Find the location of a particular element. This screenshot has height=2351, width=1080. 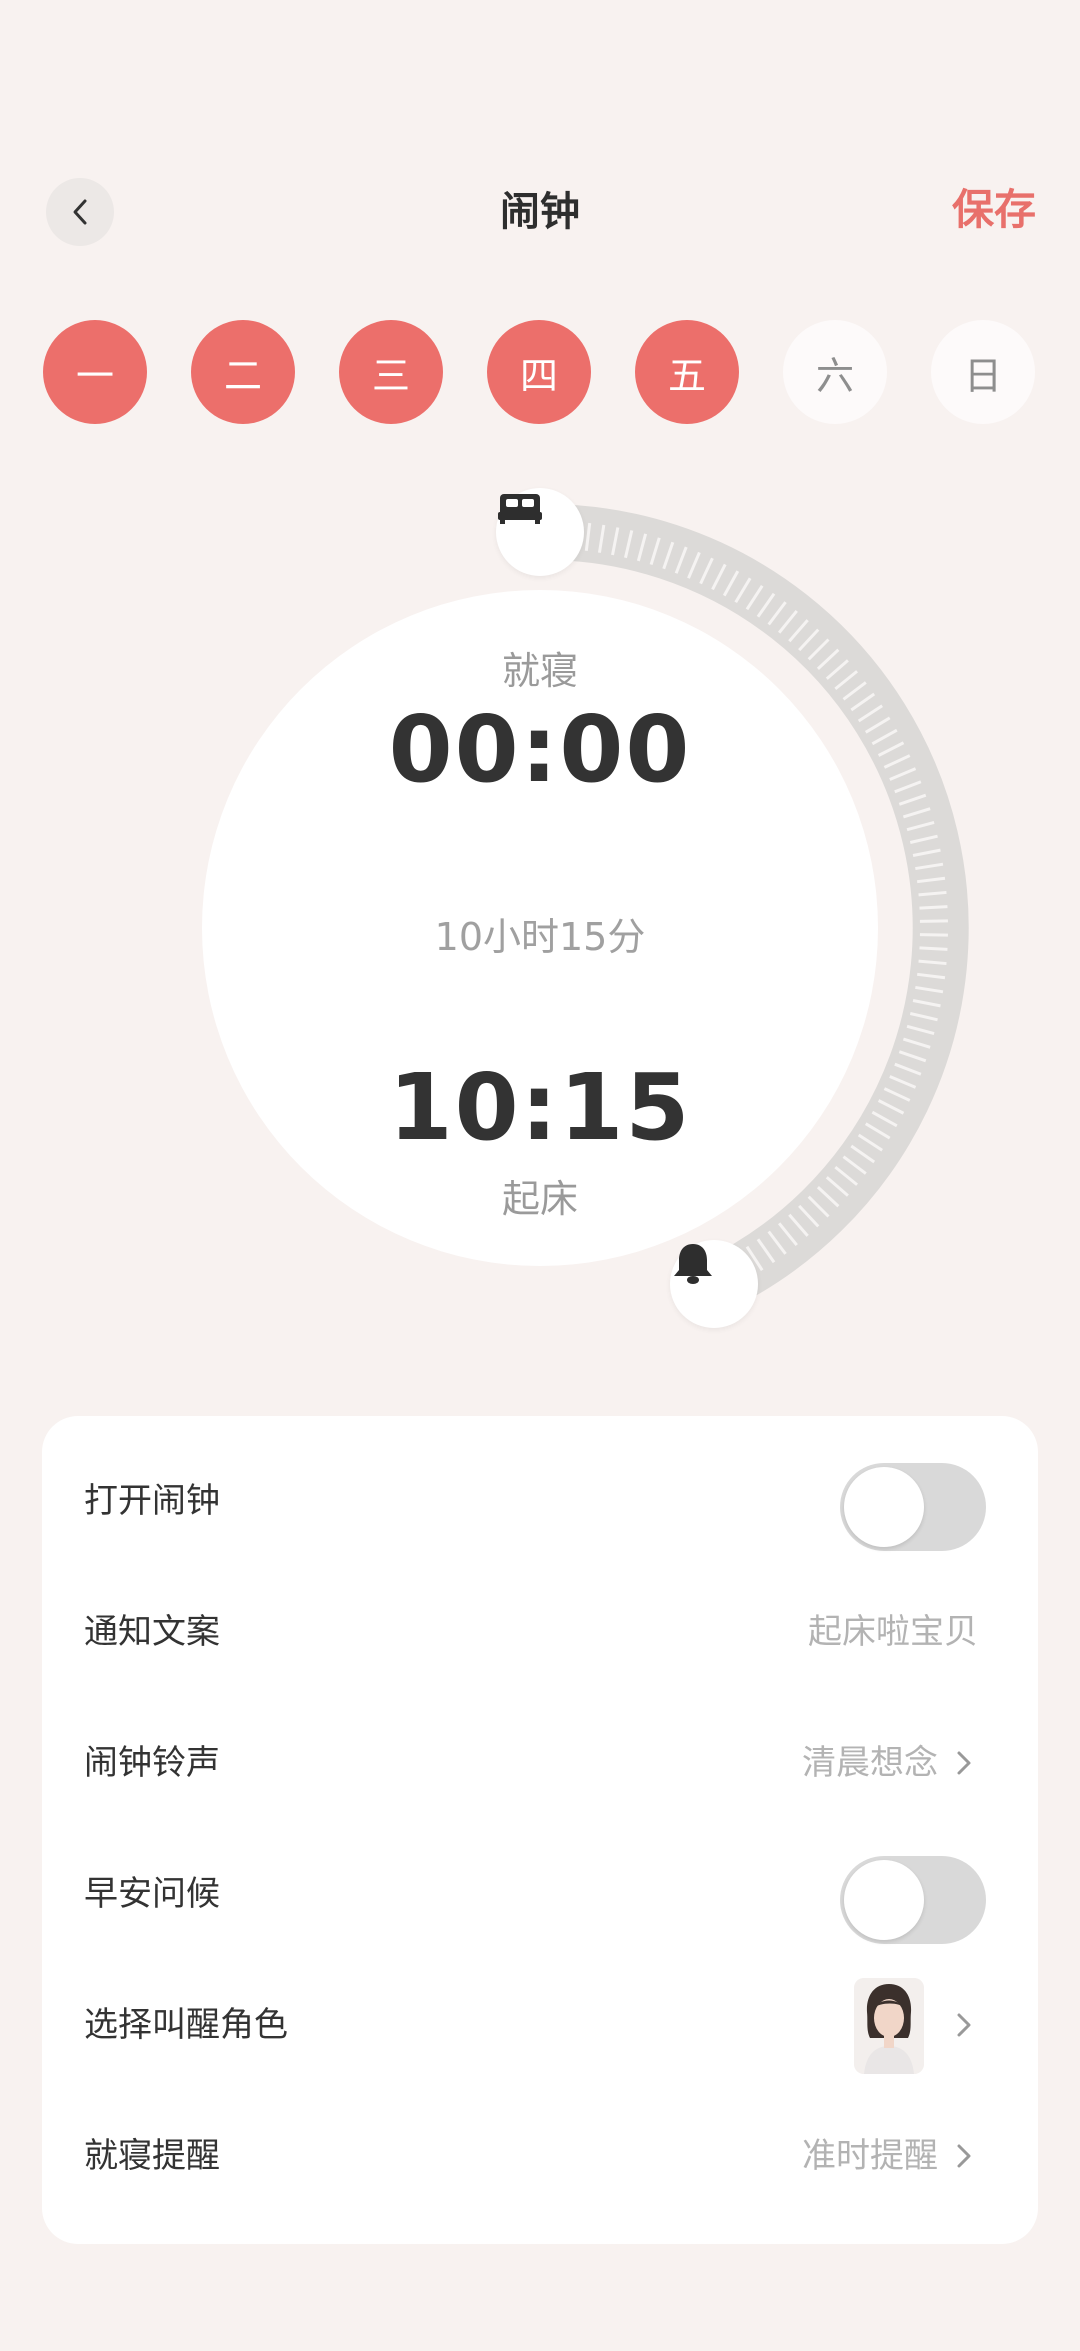

row-ringtone: 闹钟铃声 清晨想念 is located at coordinates (540, 1763).